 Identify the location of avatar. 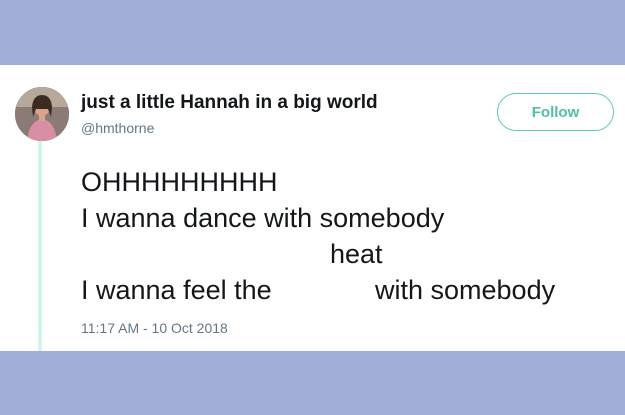
(42, 114).